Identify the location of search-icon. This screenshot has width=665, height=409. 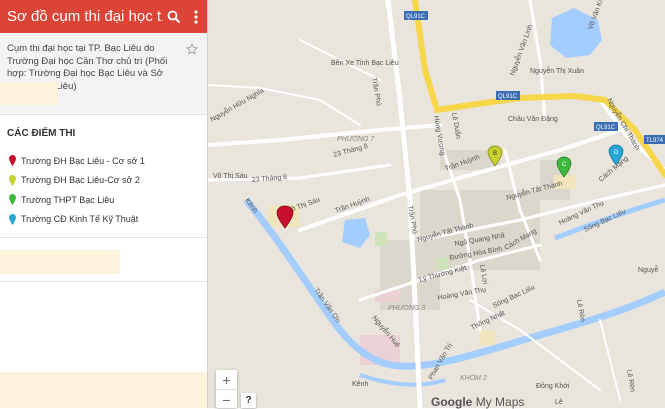
(174, 16).